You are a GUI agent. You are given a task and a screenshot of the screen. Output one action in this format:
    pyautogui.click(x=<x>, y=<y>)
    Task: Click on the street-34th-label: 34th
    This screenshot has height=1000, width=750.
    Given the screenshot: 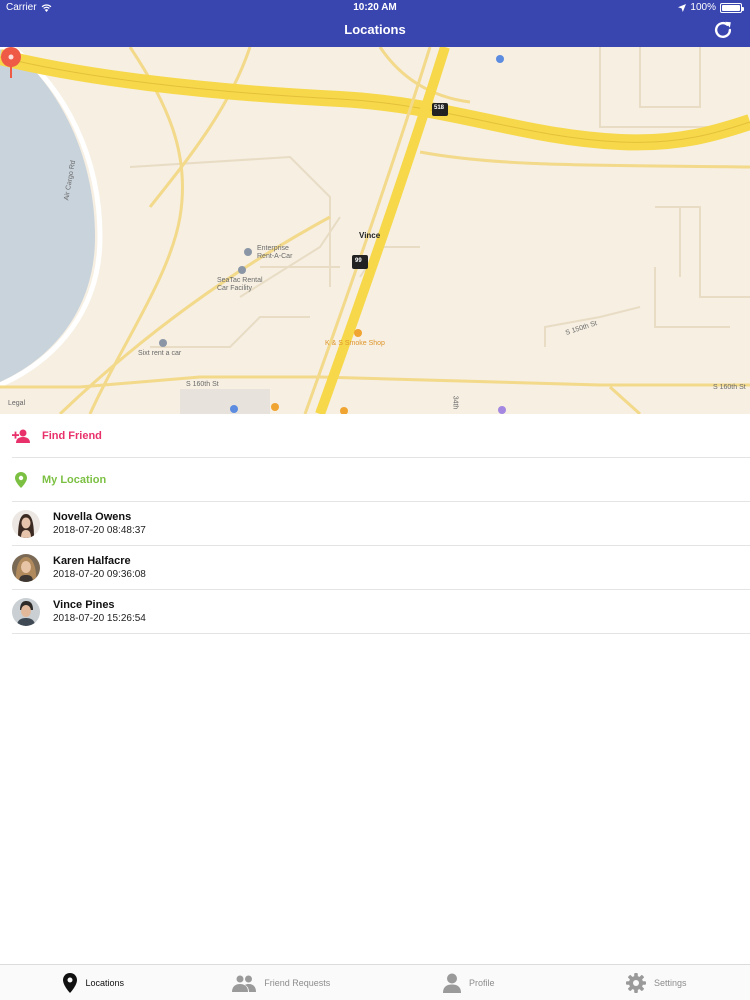 What is the action you would take?
    pyautogui.click(x=455, y=402)
    